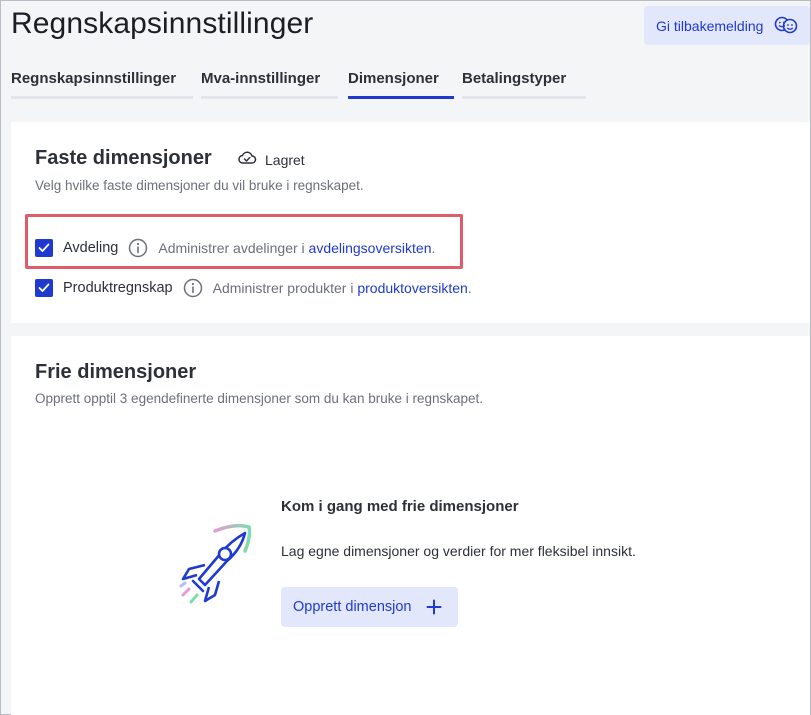 This screenshot has height=715, width=811. What do you see at coordinates (352, 607) in the screenshot?
I see `create-dimension-label: Opprett dimensjon` at bounding box center [352, 607].